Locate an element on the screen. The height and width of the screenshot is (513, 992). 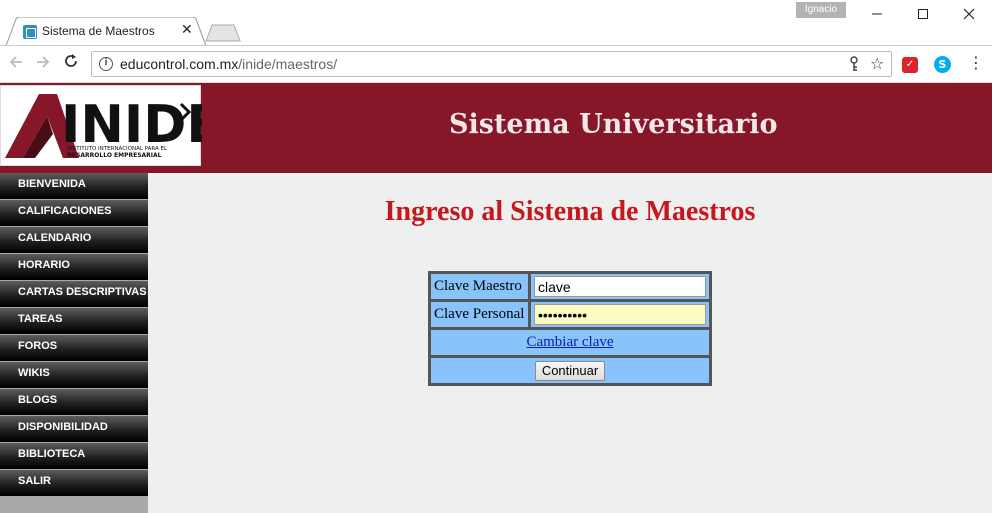
browser-titlebar: Sistema de Maestros ✕ Ignacio is located at coordinates (496, 23).